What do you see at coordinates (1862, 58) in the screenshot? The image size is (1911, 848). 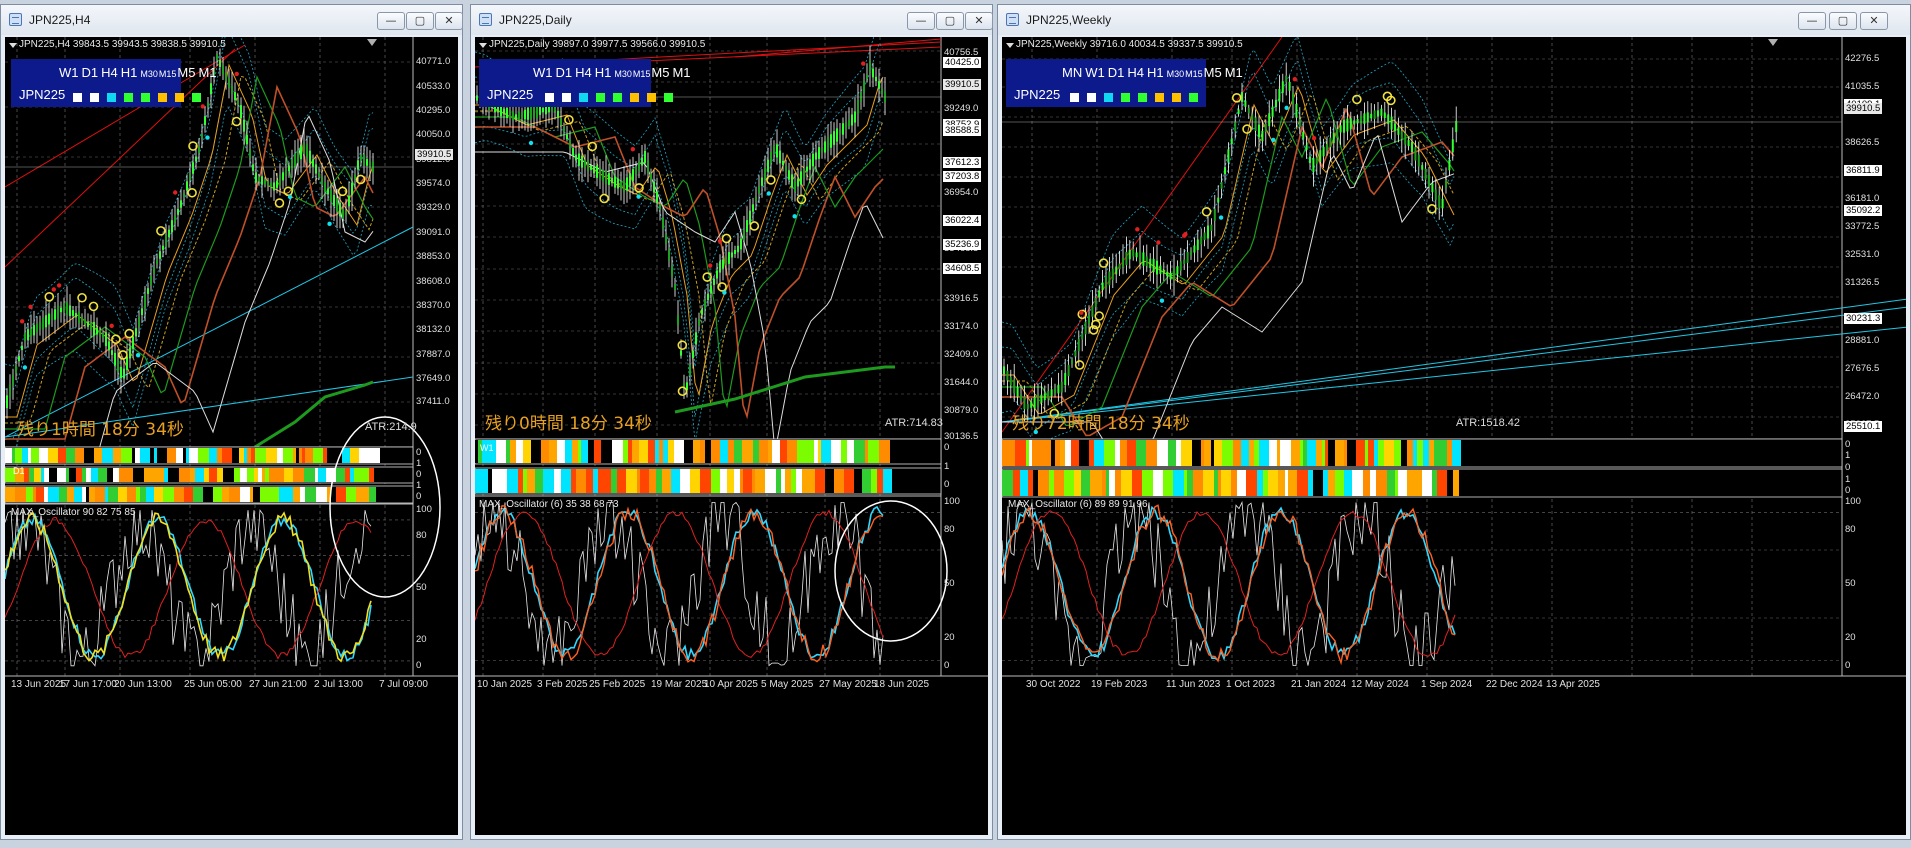 I see `price-scale-label: 42276.5` at bounding box center [1862, 58].